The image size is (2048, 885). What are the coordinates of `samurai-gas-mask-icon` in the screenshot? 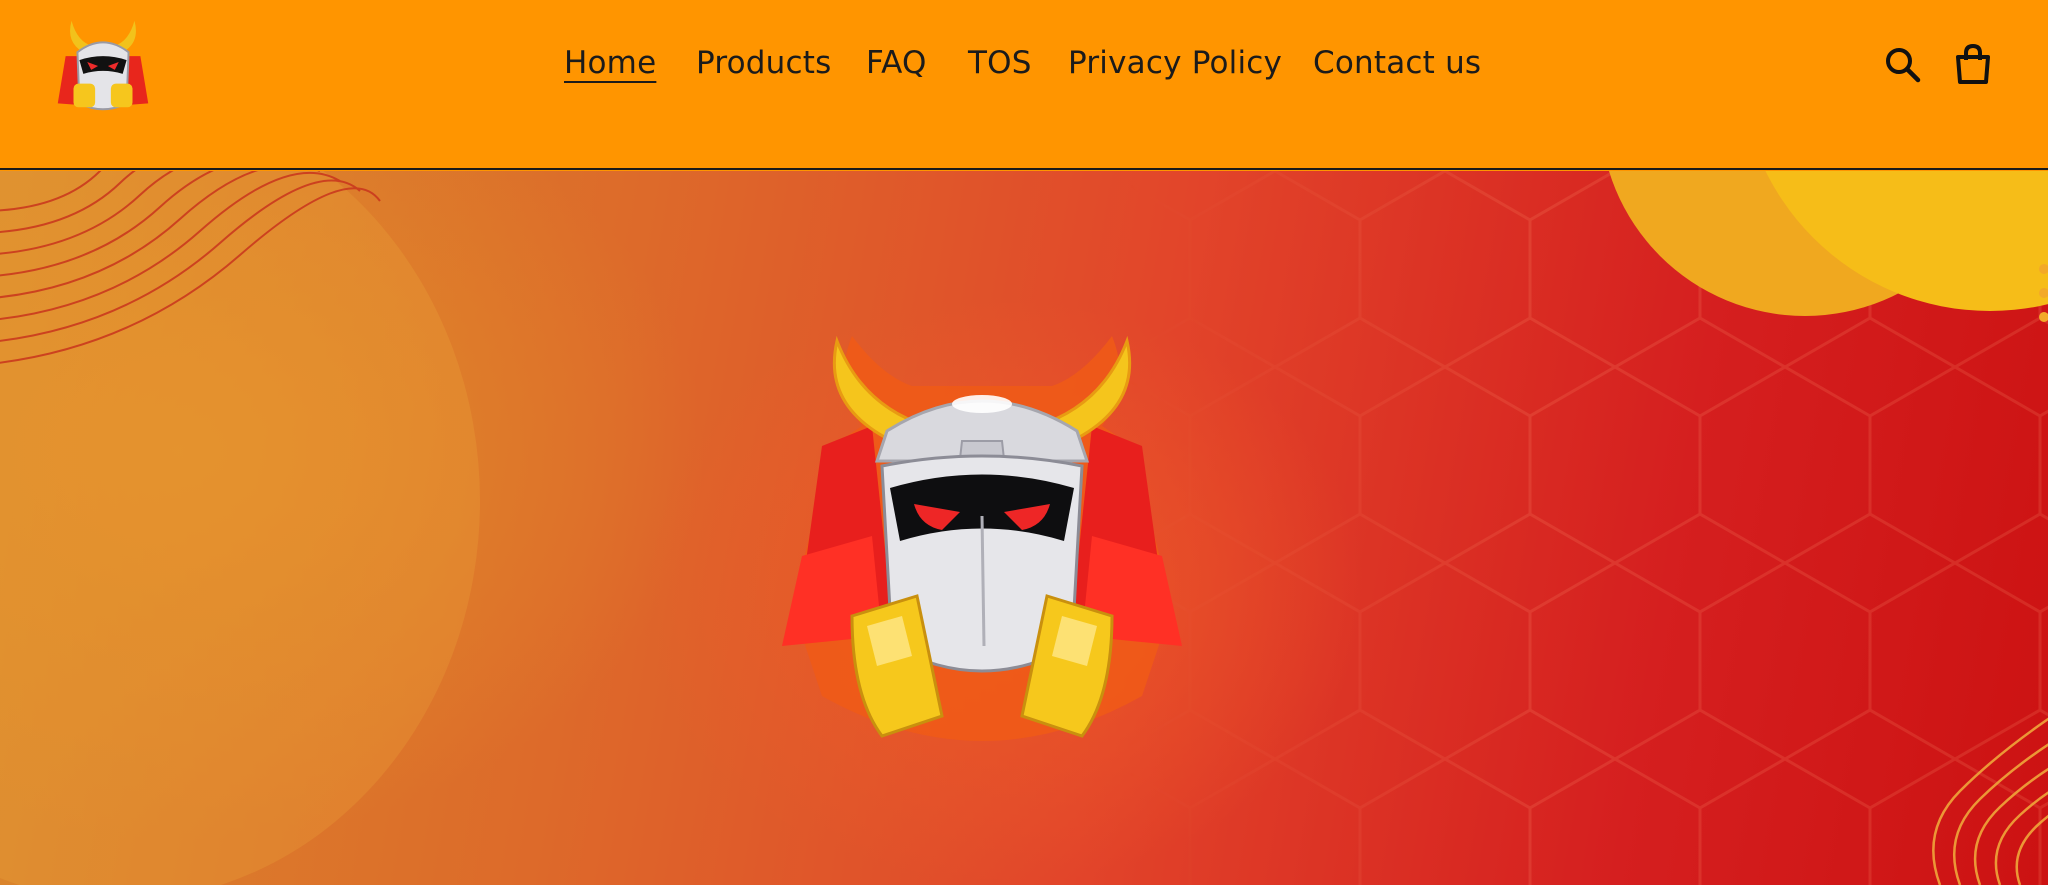 It's located at (982, 538).